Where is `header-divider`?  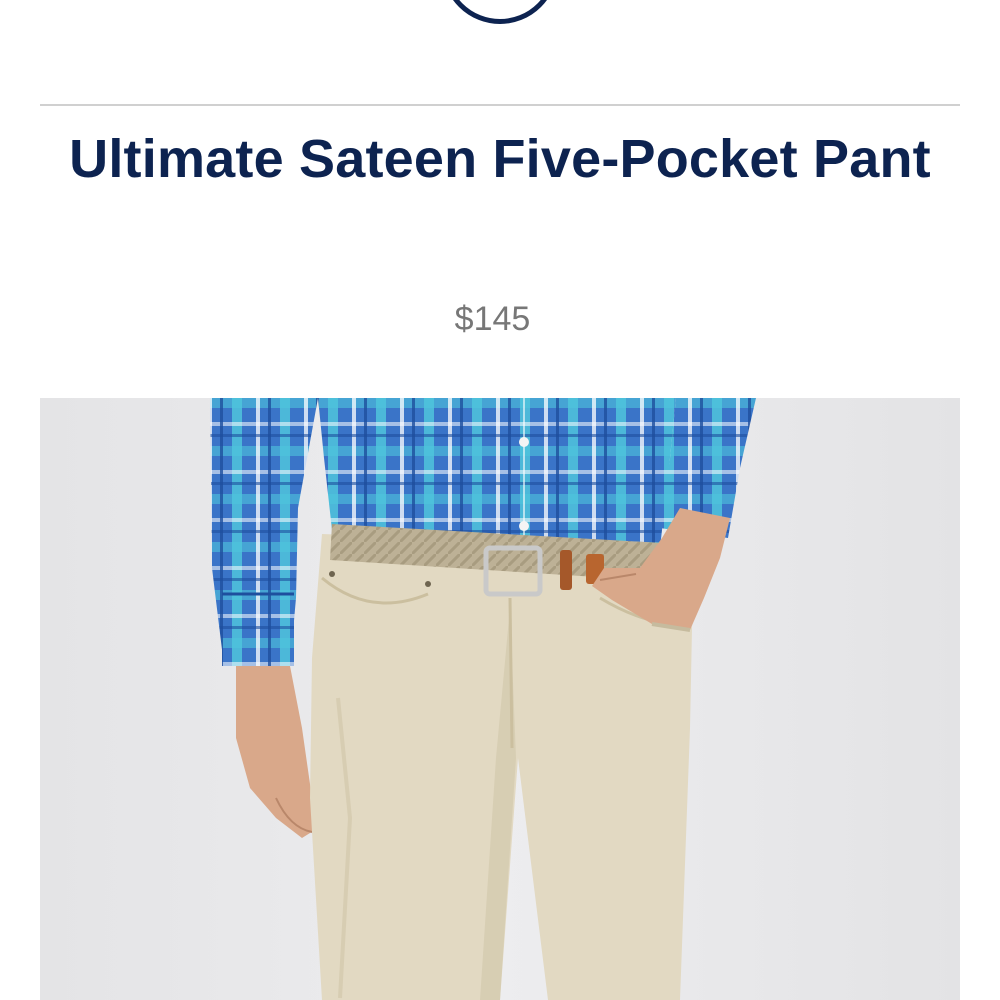 header-divider is located at coordinates (500, 105).